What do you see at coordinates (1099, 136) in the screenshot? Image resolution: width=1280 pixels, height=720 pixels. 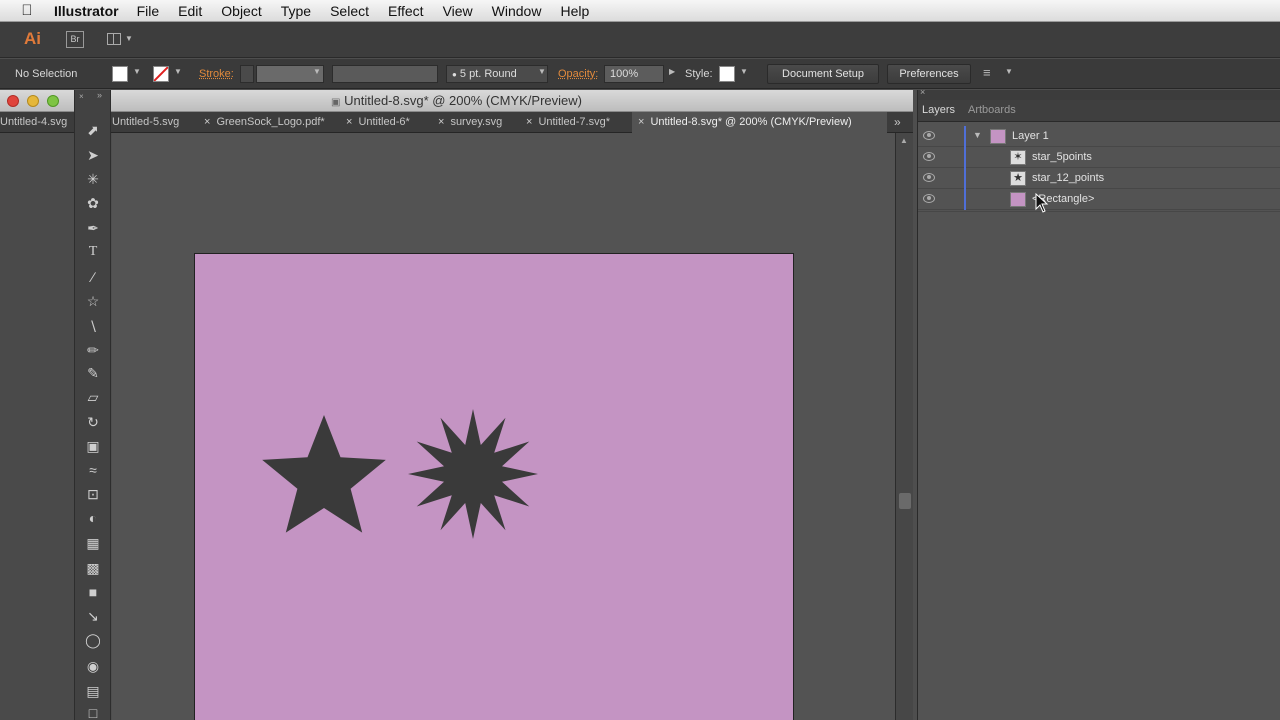 I see `layer-row-layer-1: ▼ Layer 1` at bounding box center [1099, 136].